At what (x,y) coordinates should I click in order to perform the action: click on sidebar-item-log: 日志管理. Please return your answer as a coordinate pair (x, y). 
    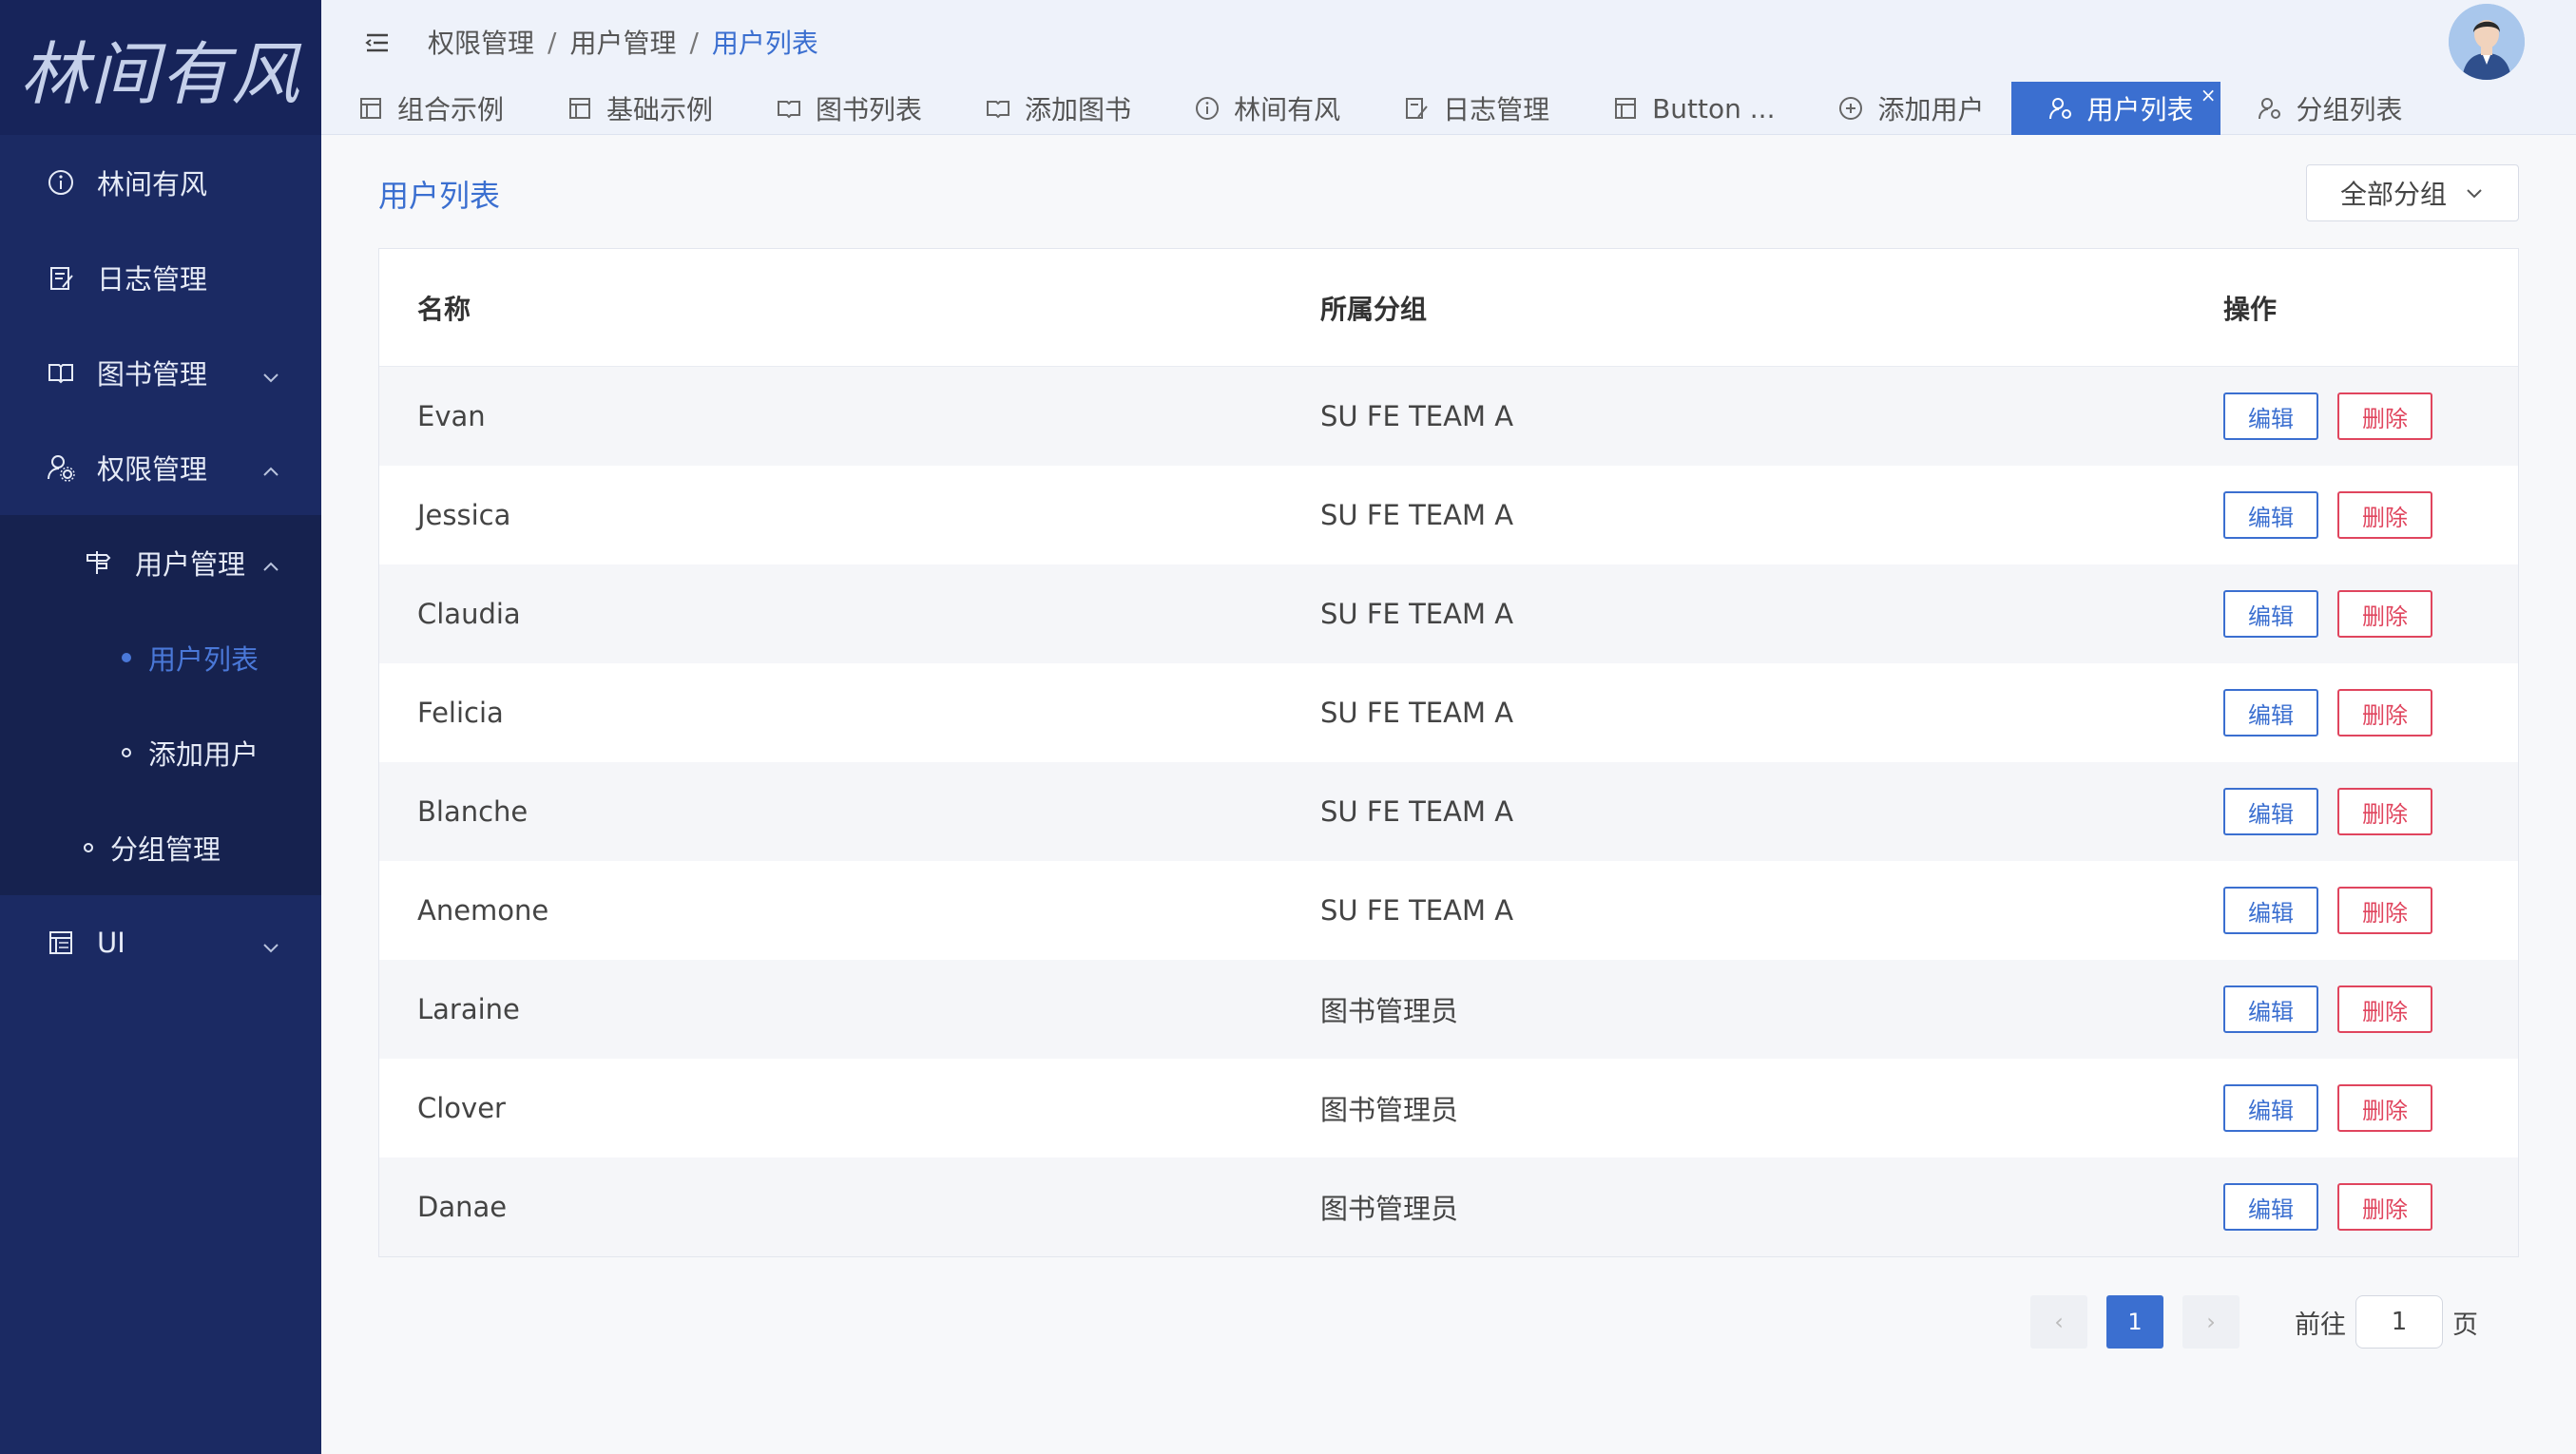
    Looking at the image, I should click on (161, 277).